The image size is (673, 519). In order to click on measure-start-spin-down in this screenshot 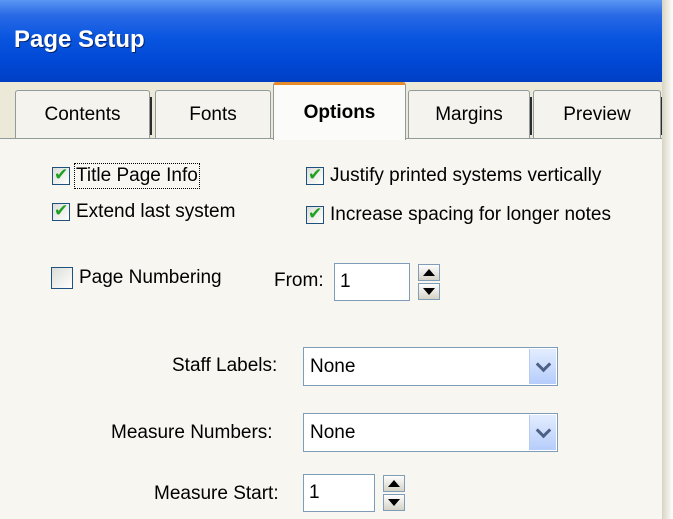, I will do `click(394, 502)`.